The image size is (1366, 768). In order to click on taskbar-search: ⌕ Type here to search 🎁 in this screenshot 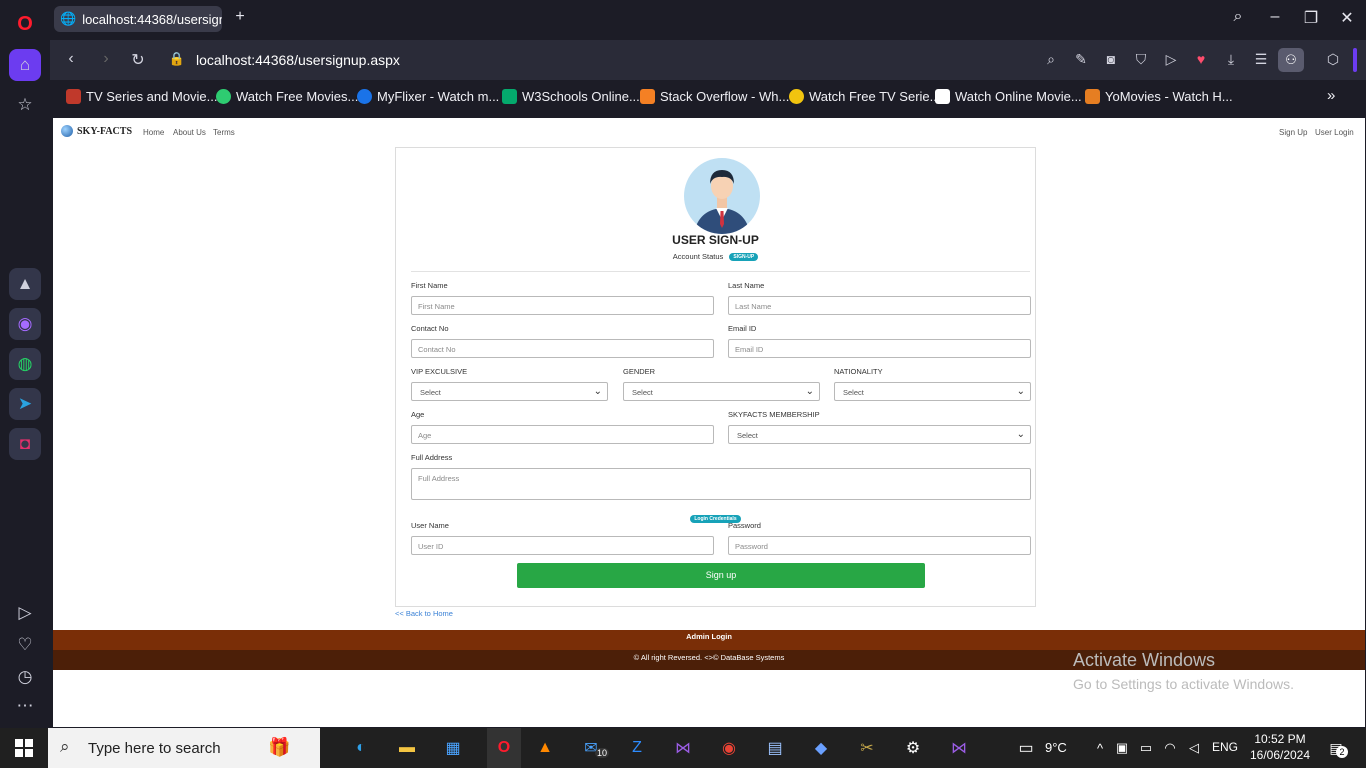, I will do `click(184, 748)`.